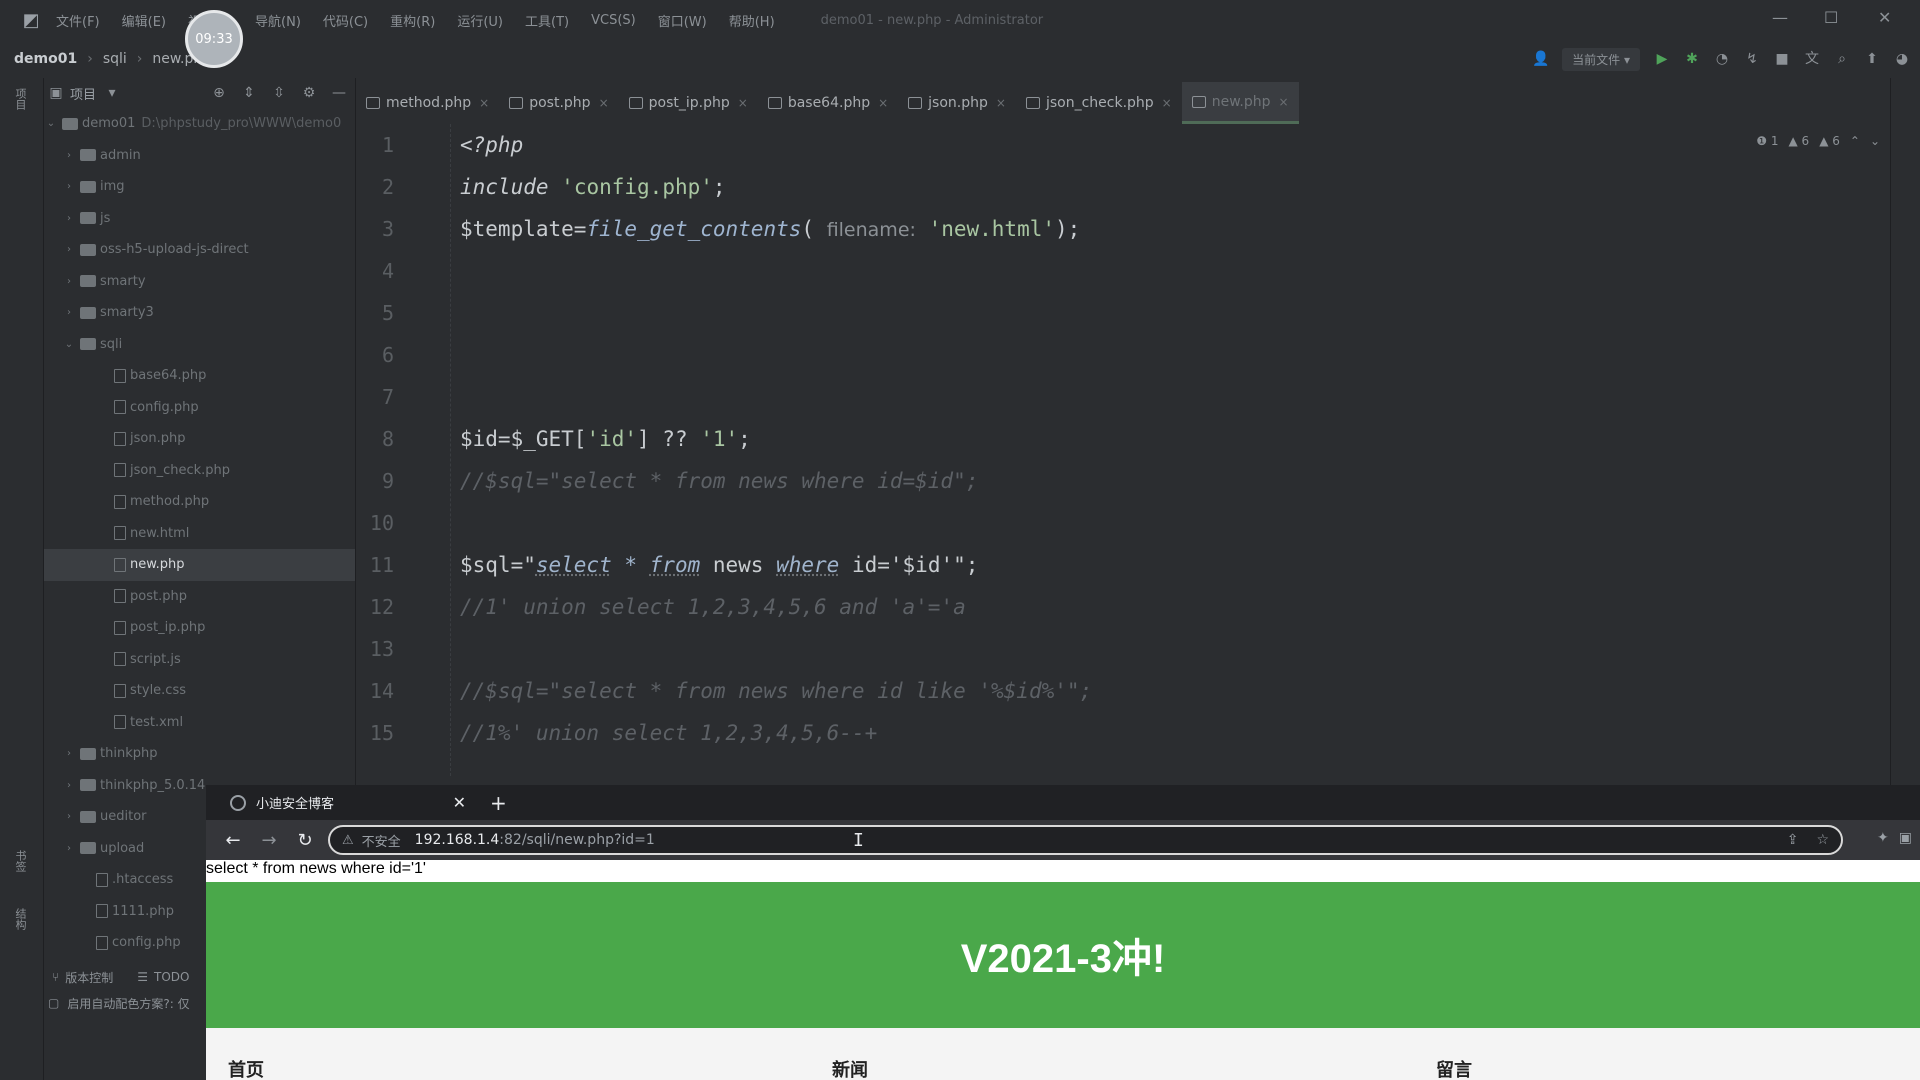 The height and width of the screenshot is (1080, 1920). Describe the element at coordinates (1842, 59) in the screenshot. I see `search-icon: ⌕` at that location.